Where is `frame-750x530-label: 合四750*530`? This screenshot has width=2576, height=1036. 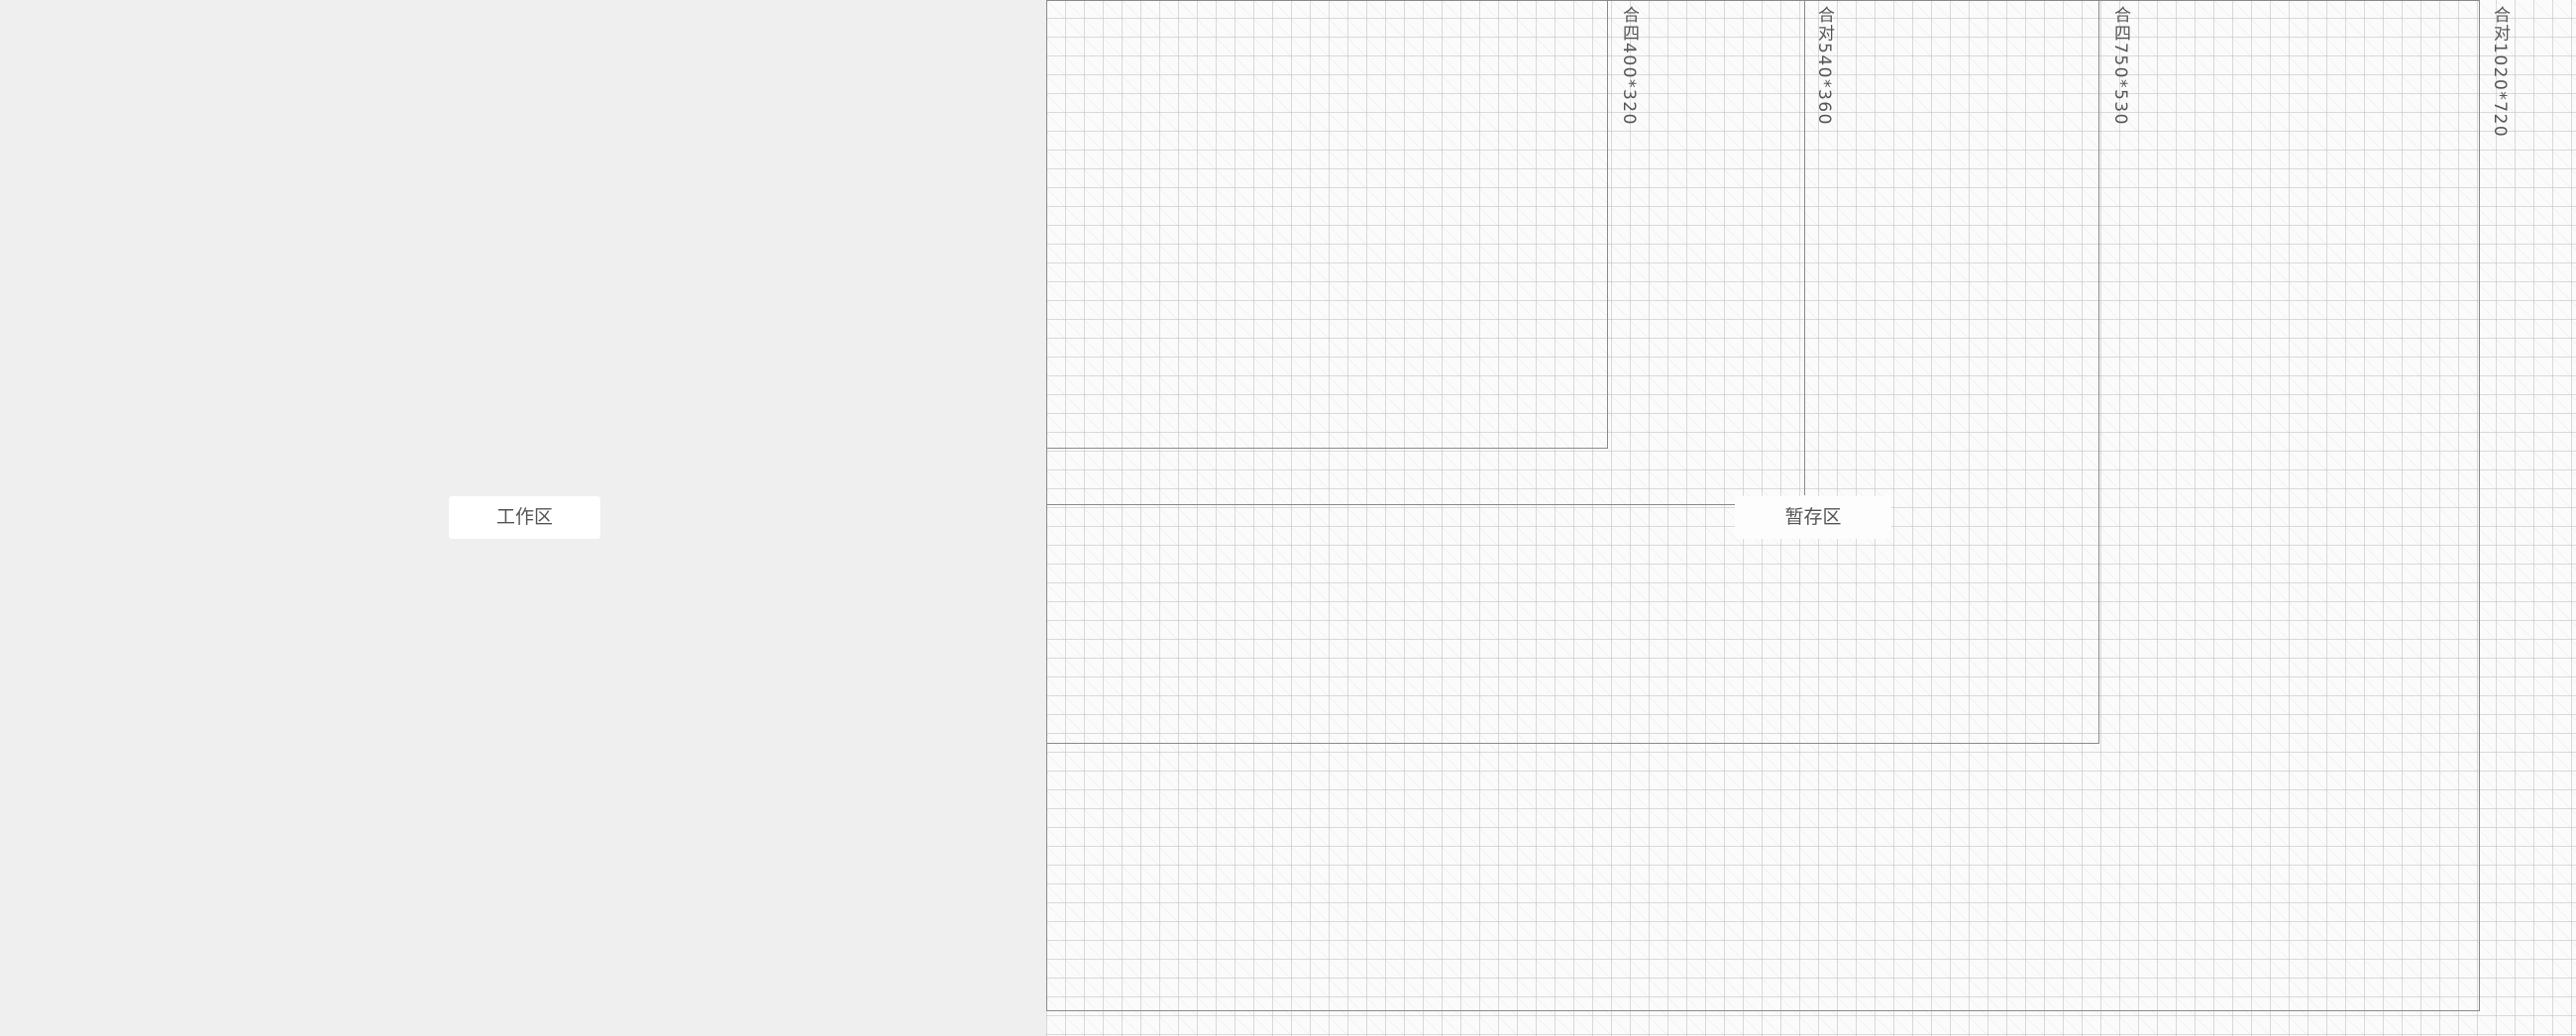
frame-750x530-label: 合四750*530 is located at coordinates (2120, 66).